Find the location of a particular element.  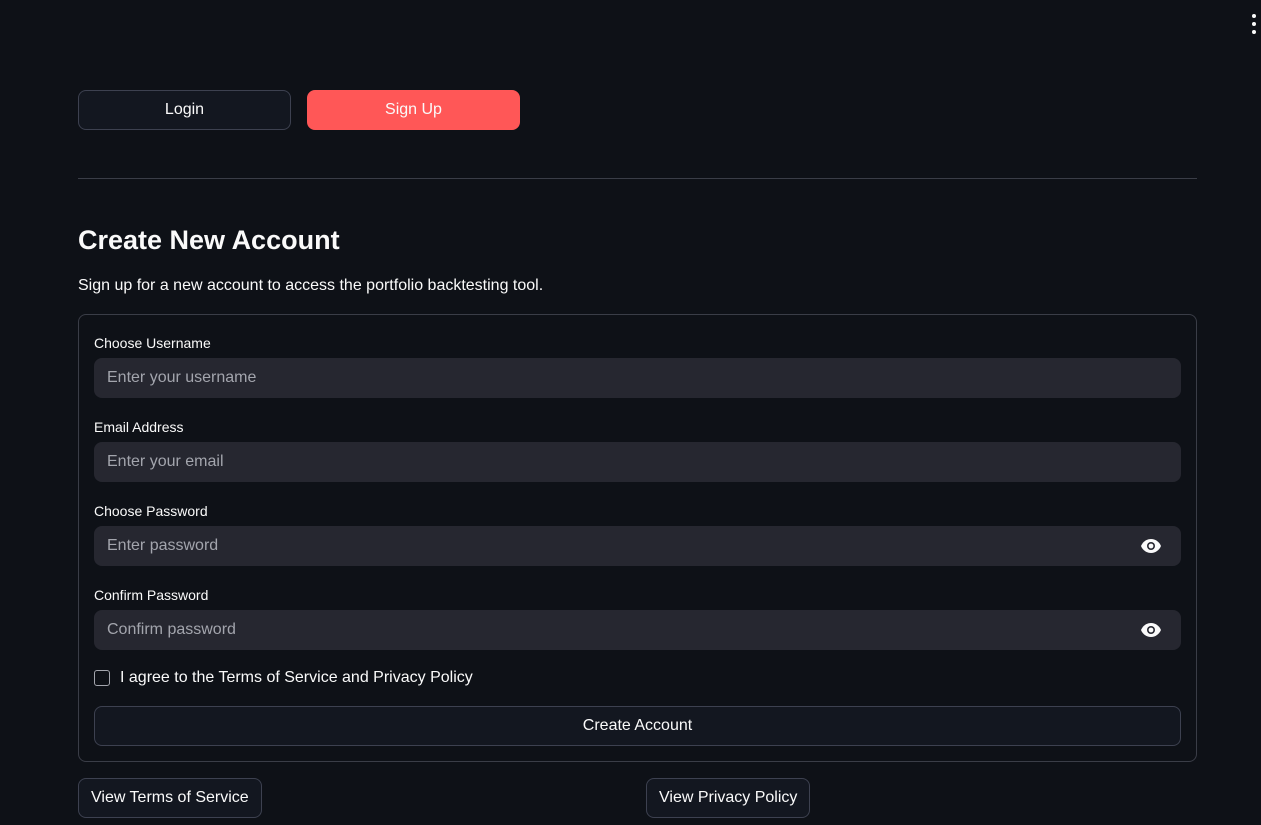

kebab-menu-icon is located at coordinates (1254, 24).